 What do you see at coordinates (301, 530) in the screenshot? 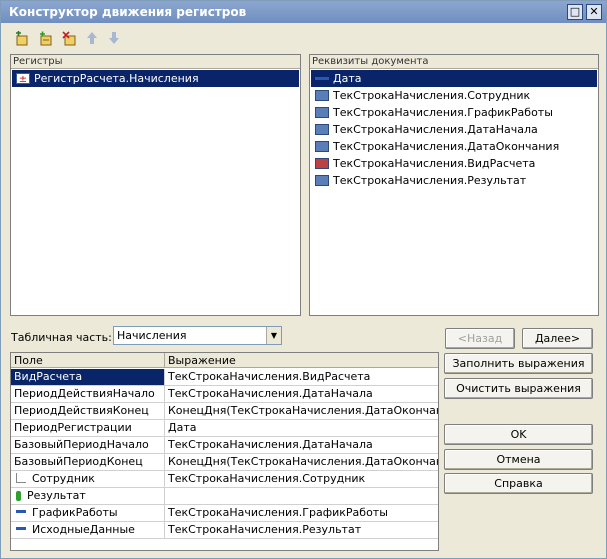
I see `expression-cell: ТекСтрокаНачисления.Результат` at bounding box center [301, 530].